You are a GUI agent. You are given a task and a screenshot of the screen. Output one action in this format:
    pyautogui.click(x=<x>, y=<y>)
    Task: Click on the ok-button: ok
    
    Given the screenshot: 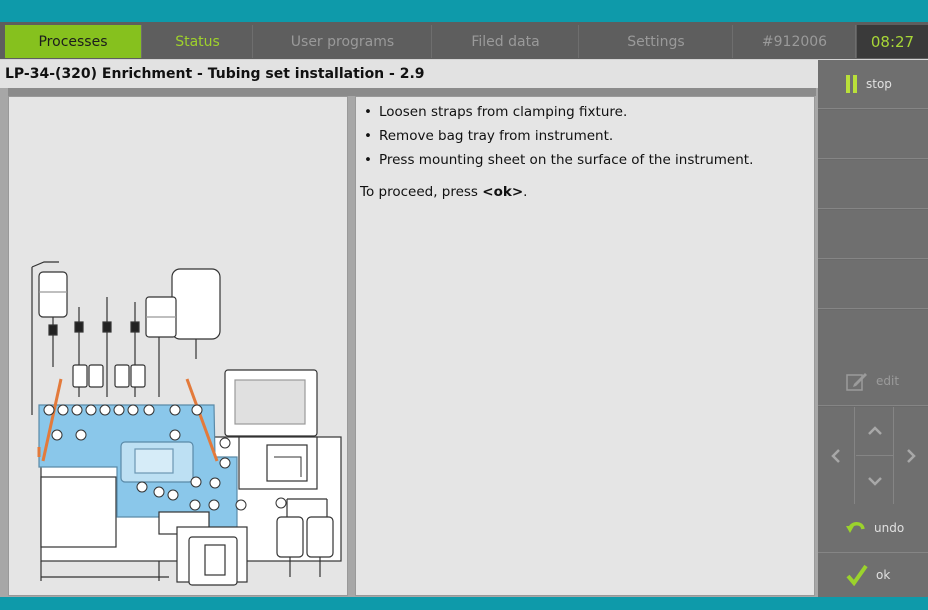 What is the action you would take?
    pyautogui.click(x=873, y=575)
    